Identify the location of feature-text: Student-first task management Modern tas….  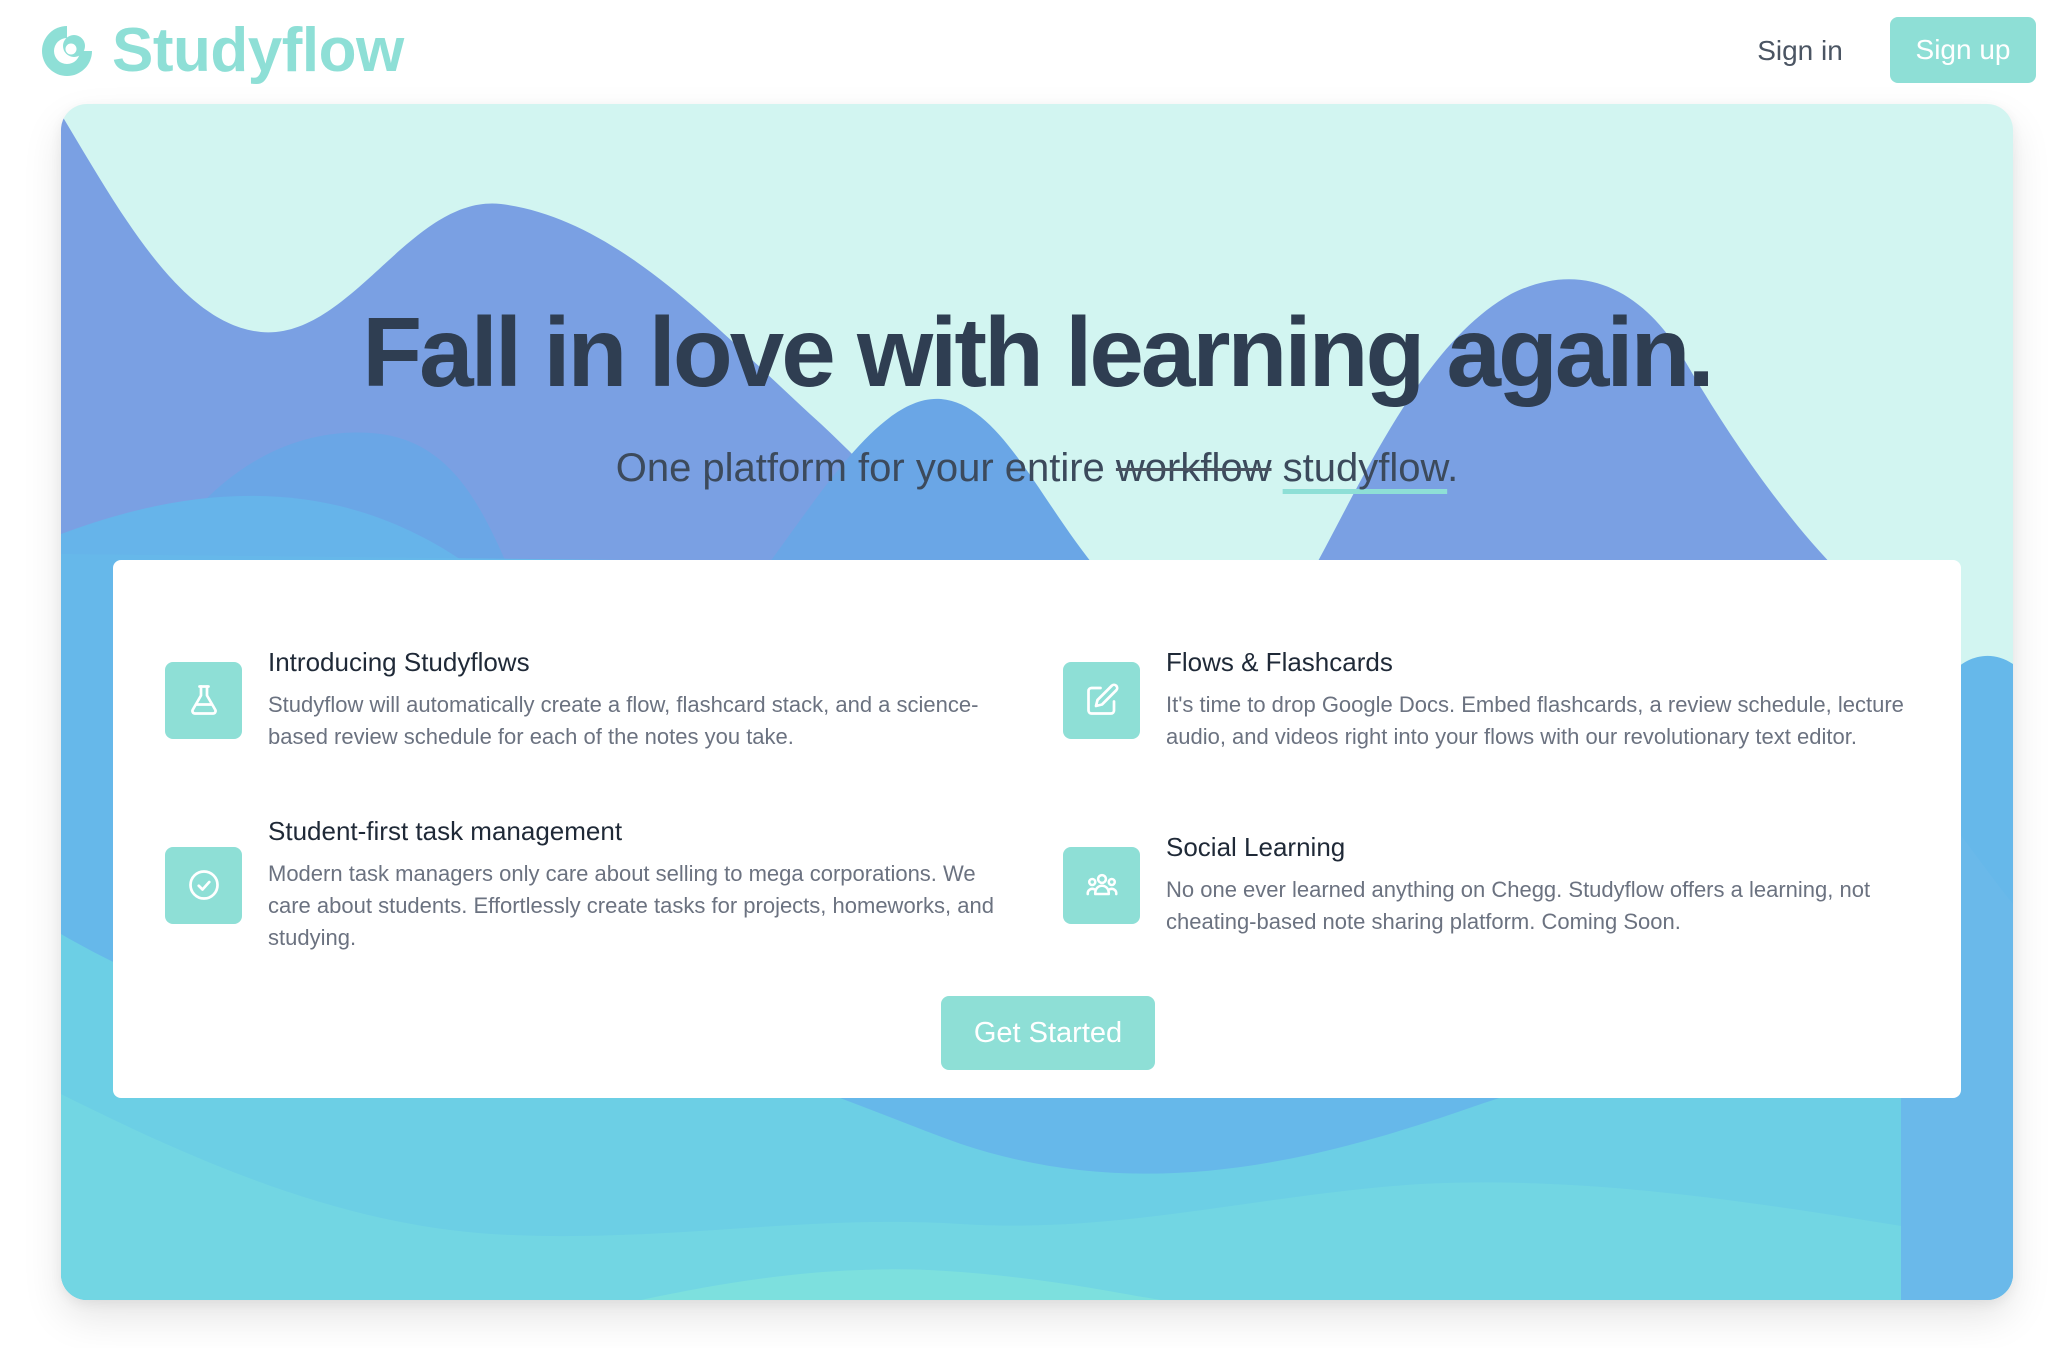
(641, 884).